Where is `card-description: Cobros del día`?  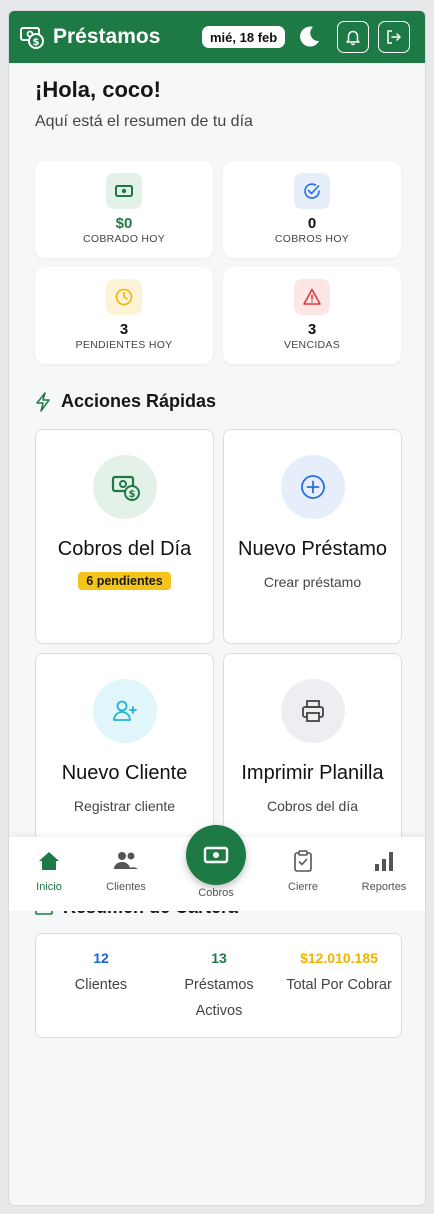
card-description: Cobros del día is located at coordinates (312, 806).